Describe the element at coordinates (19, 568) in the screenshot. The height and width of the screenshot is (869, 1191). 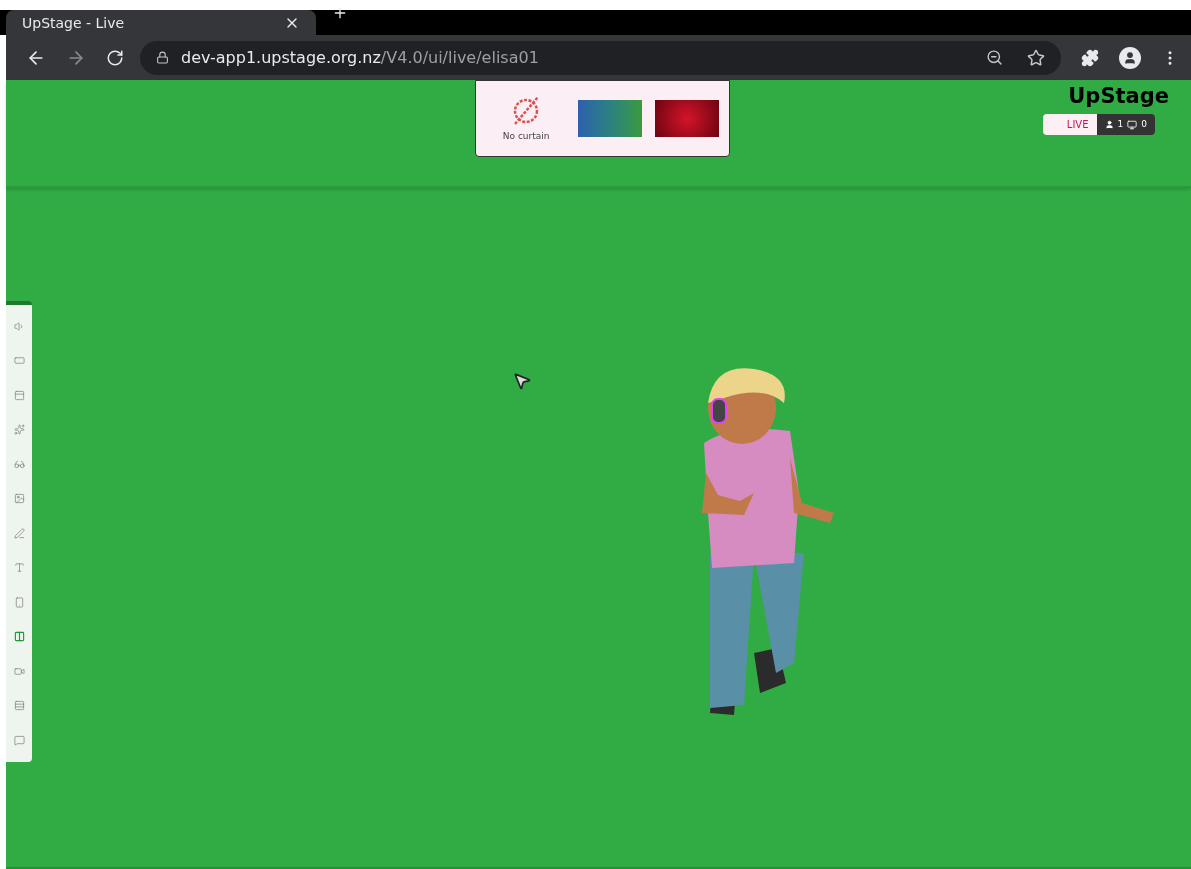
I see `text-icon` at that location.